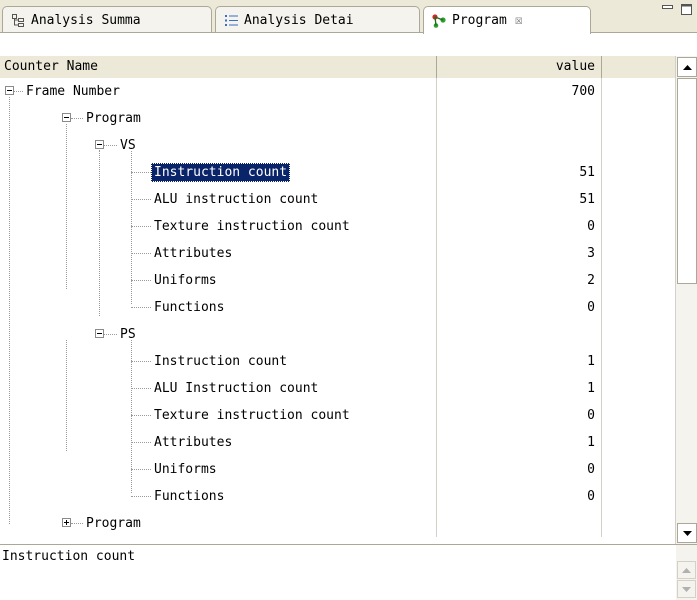  Describe the element at coordinates (507, 20) in the screenshot. I see `tab-program: Program ☒` at that location.